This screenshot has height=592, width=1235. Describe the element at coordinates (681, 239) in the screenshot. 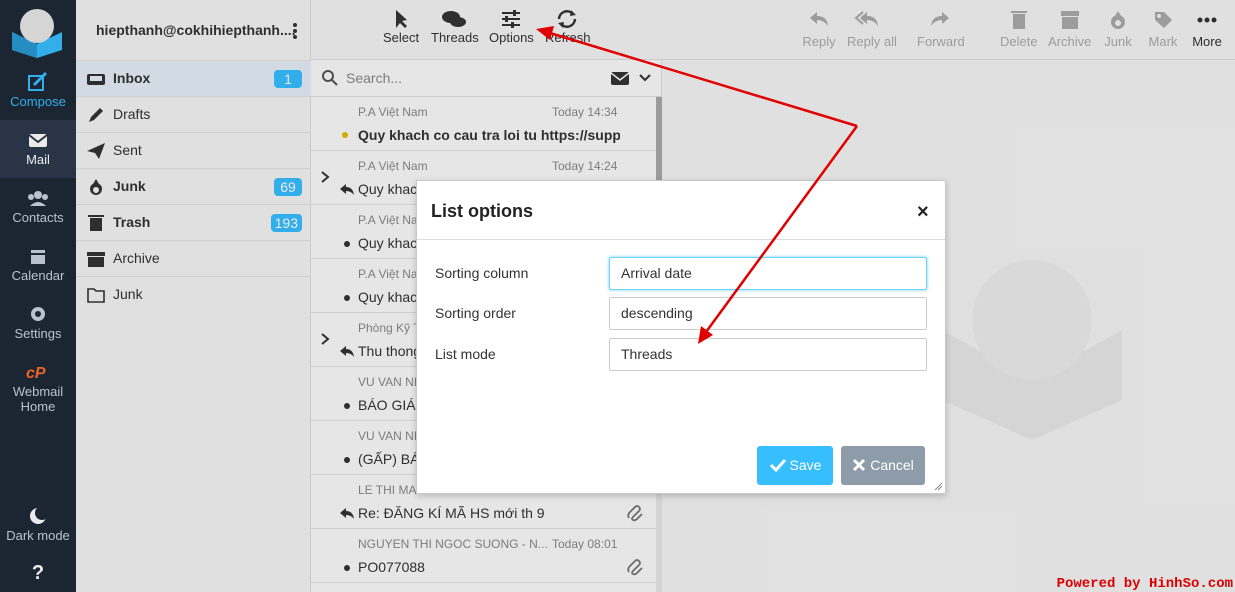

I see `dialog-divider` at that location.